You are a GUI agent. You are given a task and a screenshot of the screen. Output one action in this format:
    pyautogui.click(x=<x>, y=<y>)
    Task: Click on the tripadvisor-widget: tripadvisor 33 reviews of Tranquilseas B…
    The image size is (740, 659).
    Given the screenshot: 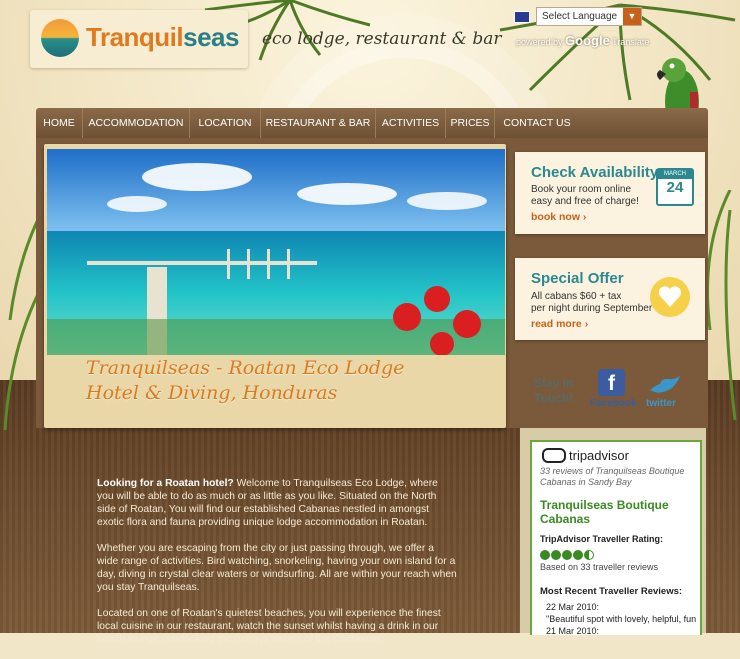 What is the action you would take?
    pyautogui.click(x=616, y=538)
    